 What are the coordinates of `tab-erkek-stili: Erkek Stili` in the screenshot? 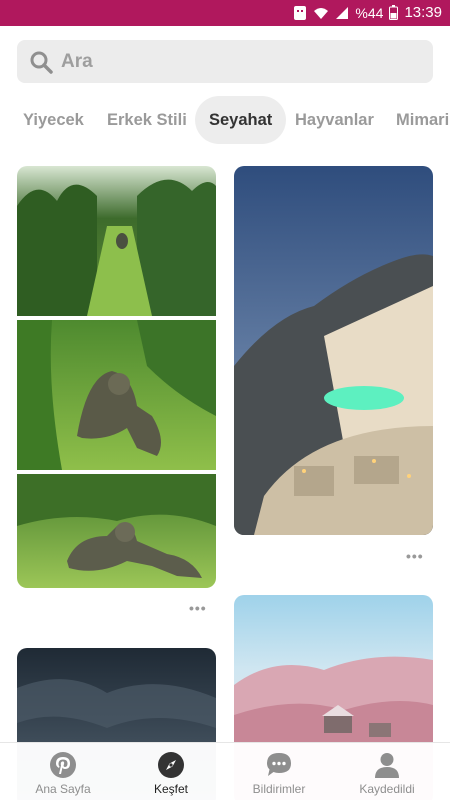 It's located at (147, 120).